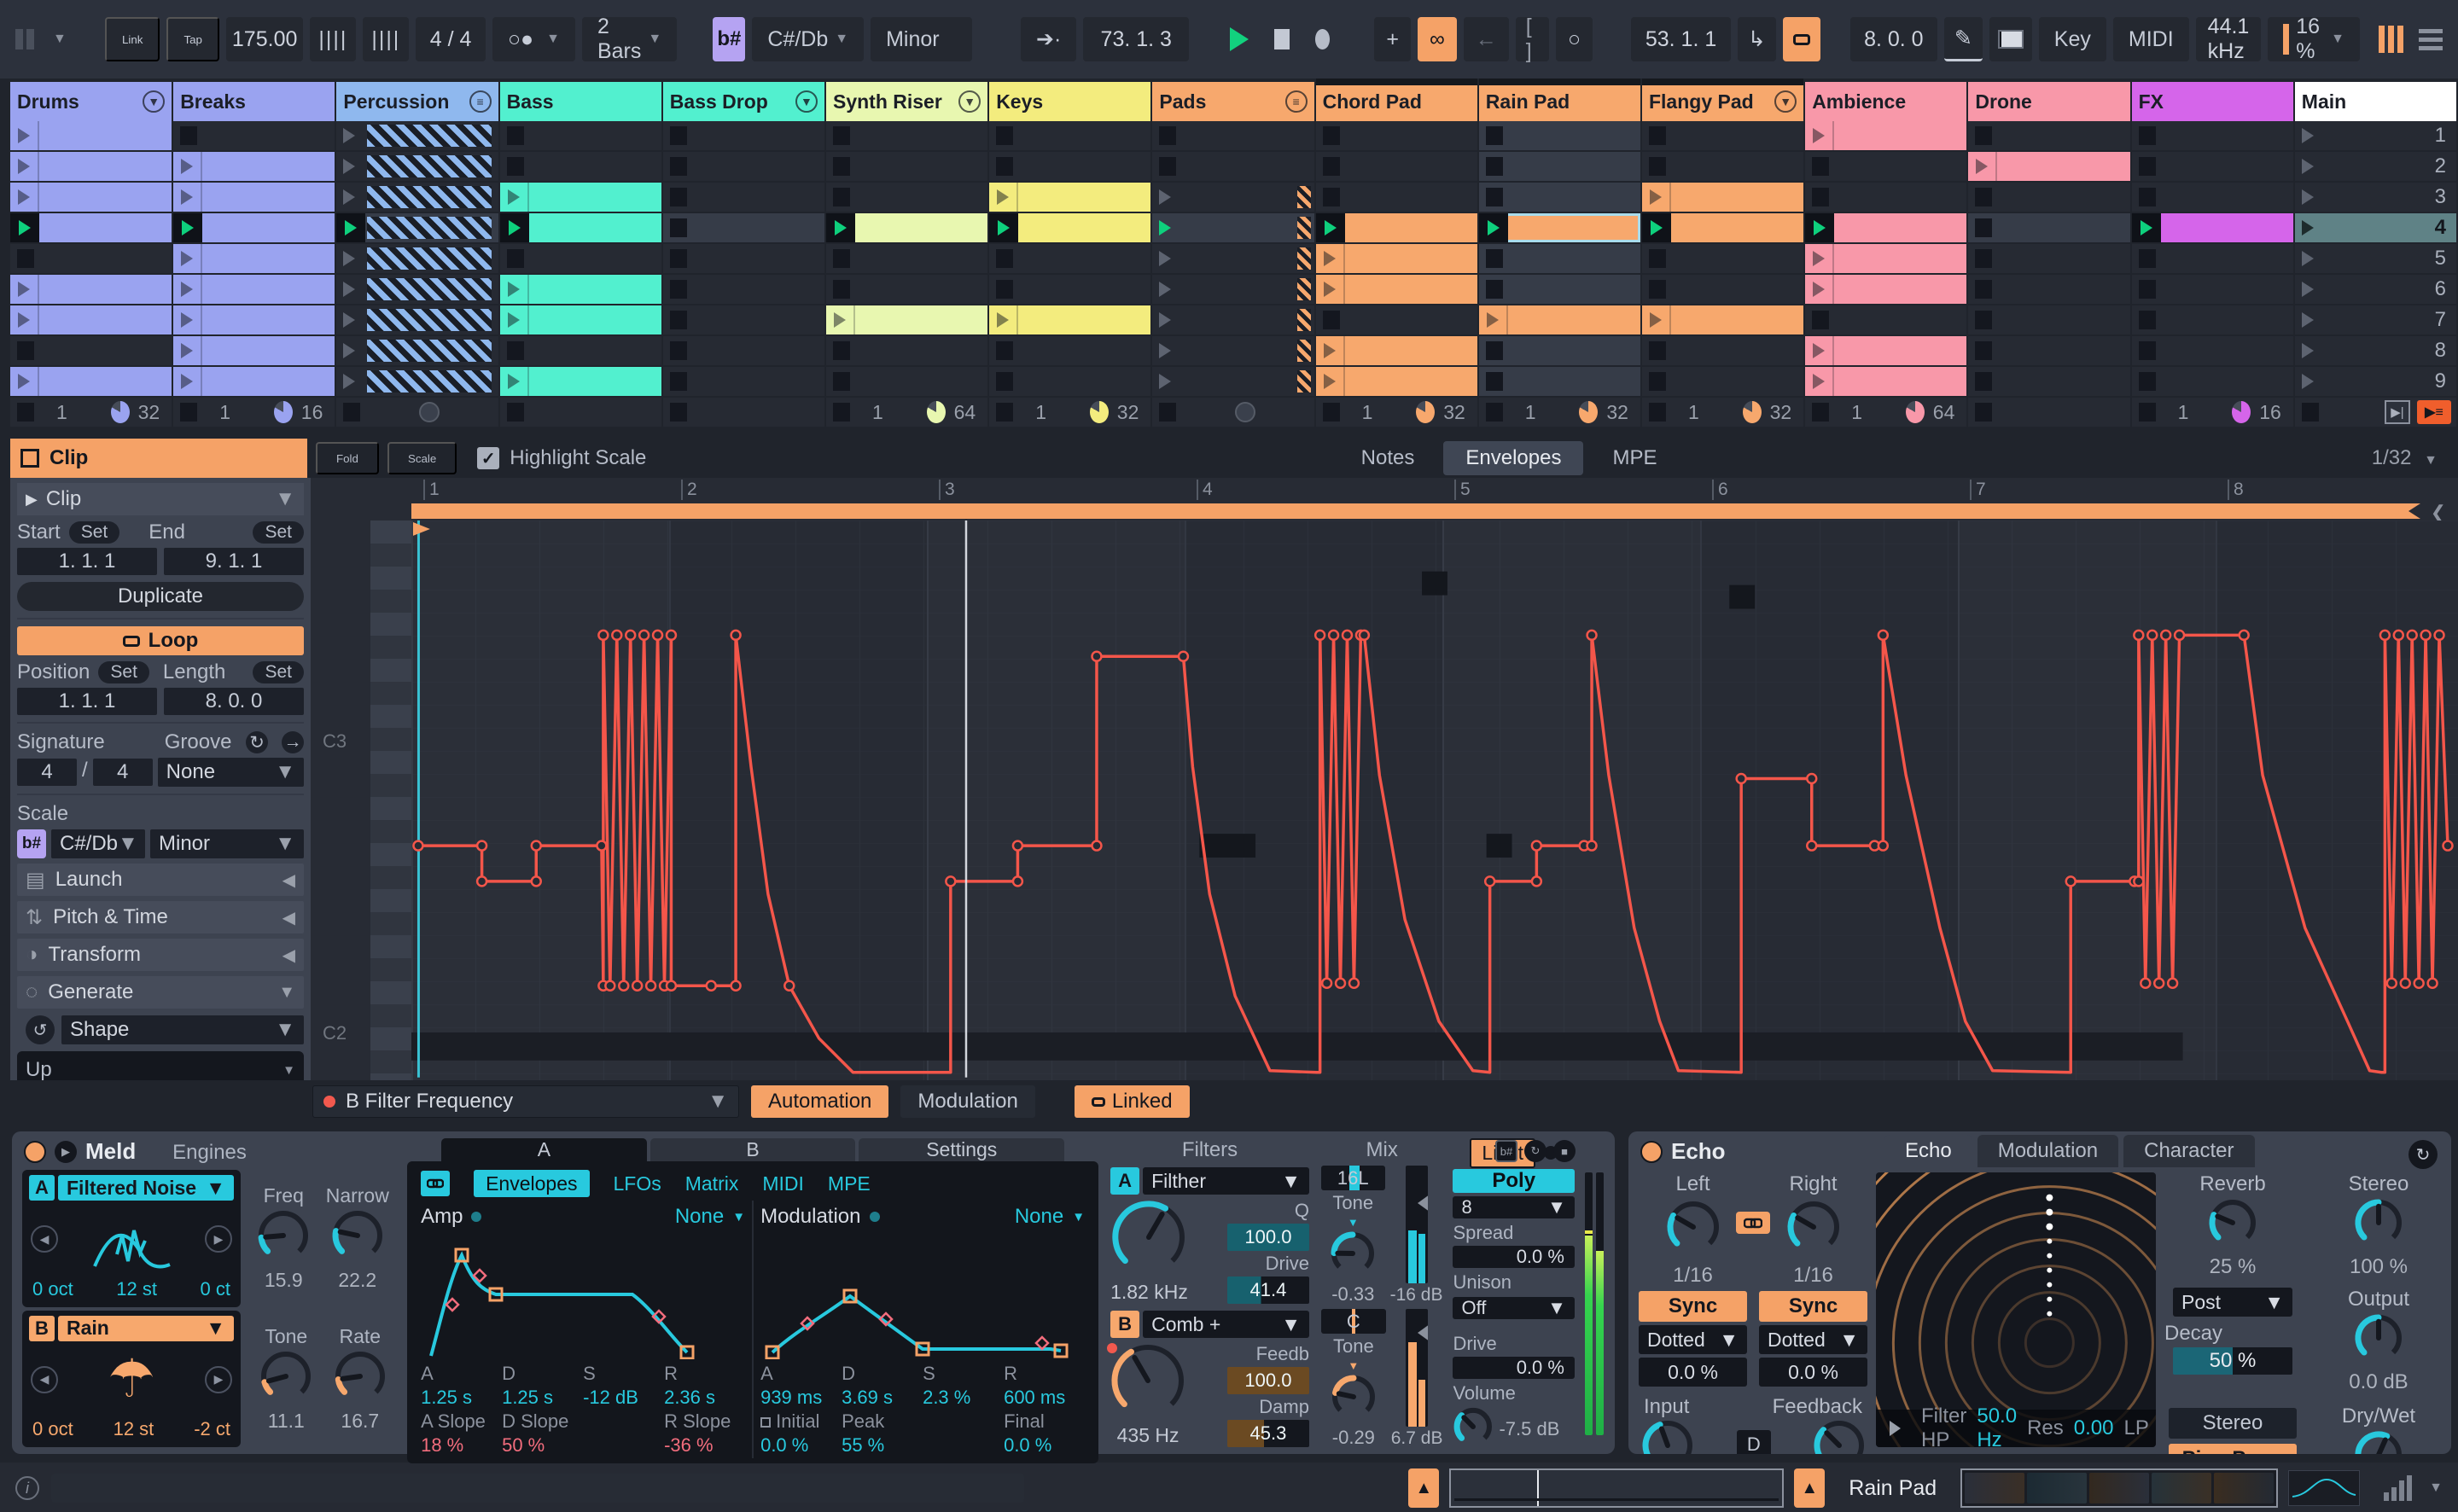 The width and height of the screenshot is (2458, 1512). What do you see at coordinates (801, 1445) in the screenshot?
I see `mod-initial: 0.0 %` at bounding box center [801, 1445].